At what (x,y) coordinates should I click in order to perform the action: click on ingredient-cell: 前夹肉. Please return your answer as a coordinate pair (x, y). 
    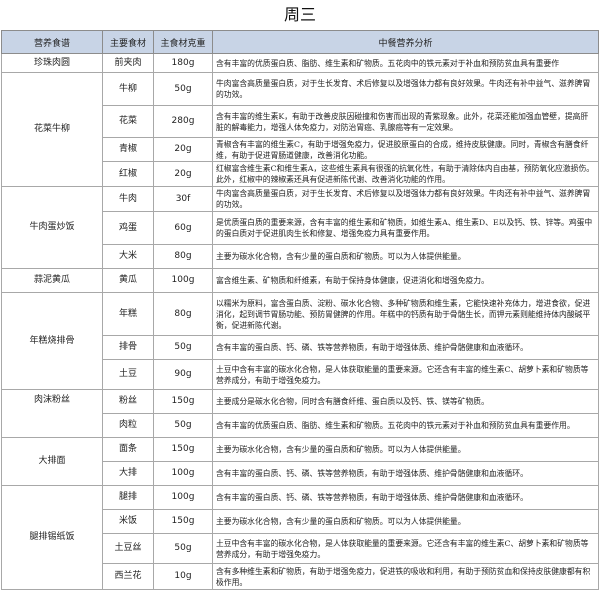
    Looking at the image, I should click on (128, 63).